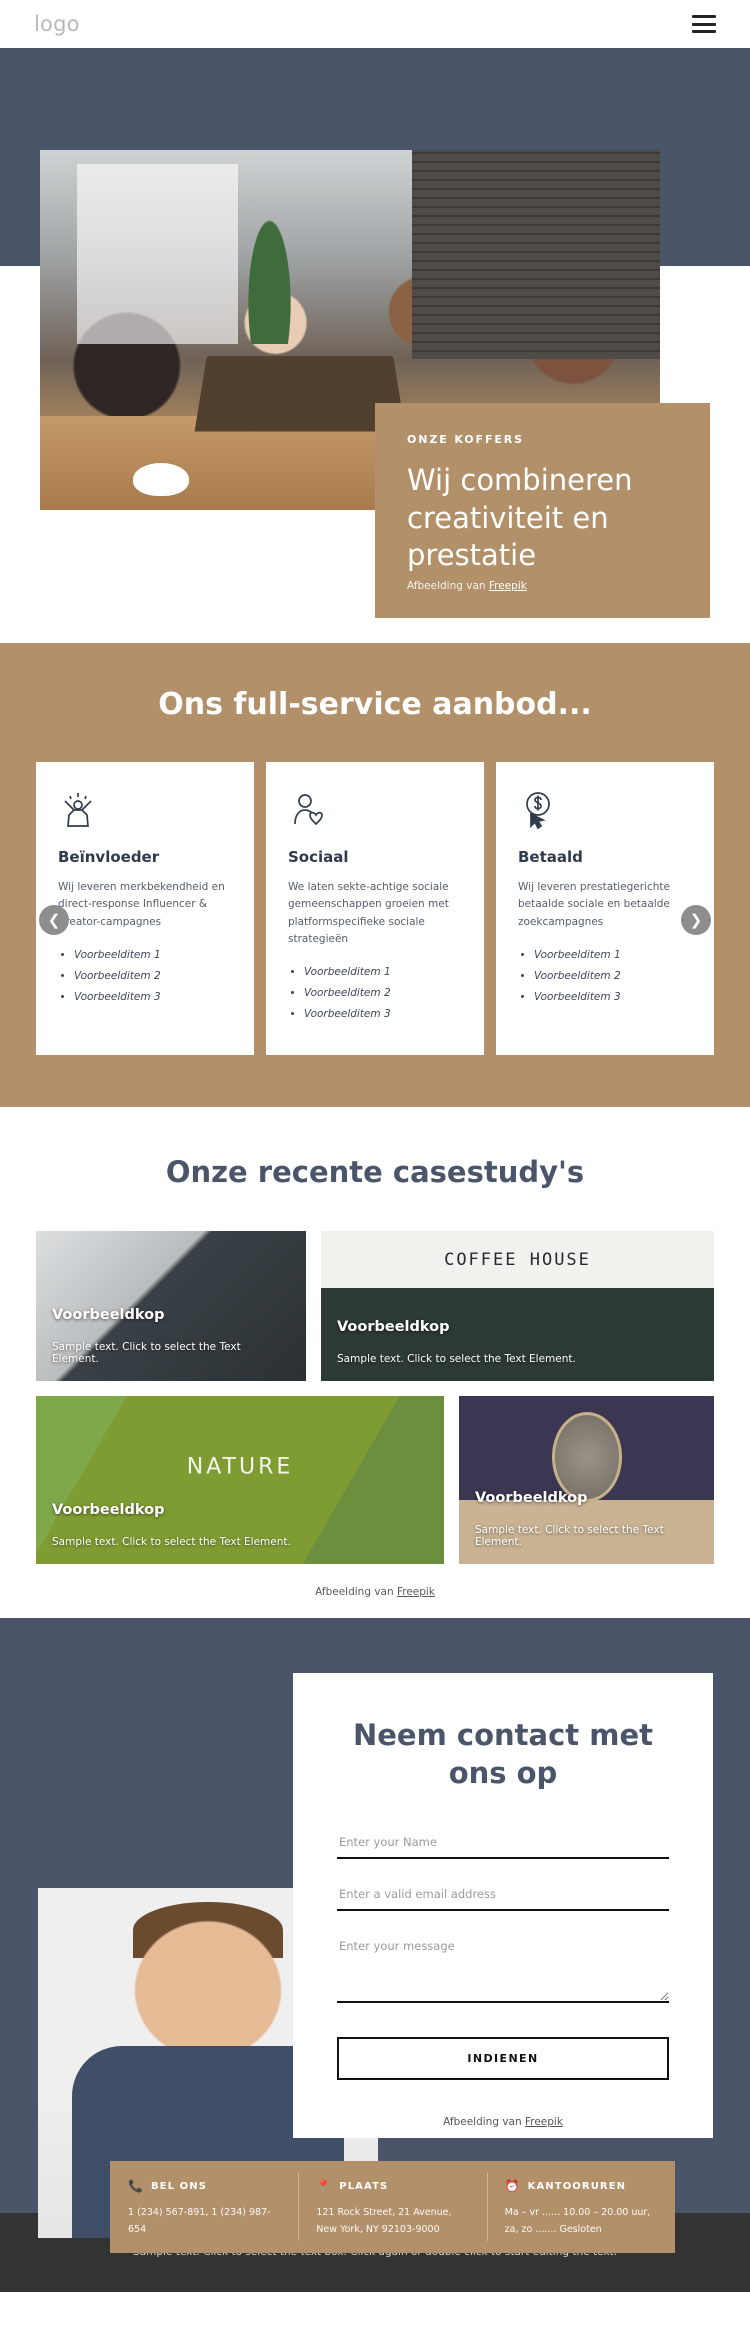 The width and height of the screenshot is (750, 2334). What do you see at coordinates (696, 920) in the screenshot?
I see `chevron-right-icon: ❯` at bounding box center [696, 920].